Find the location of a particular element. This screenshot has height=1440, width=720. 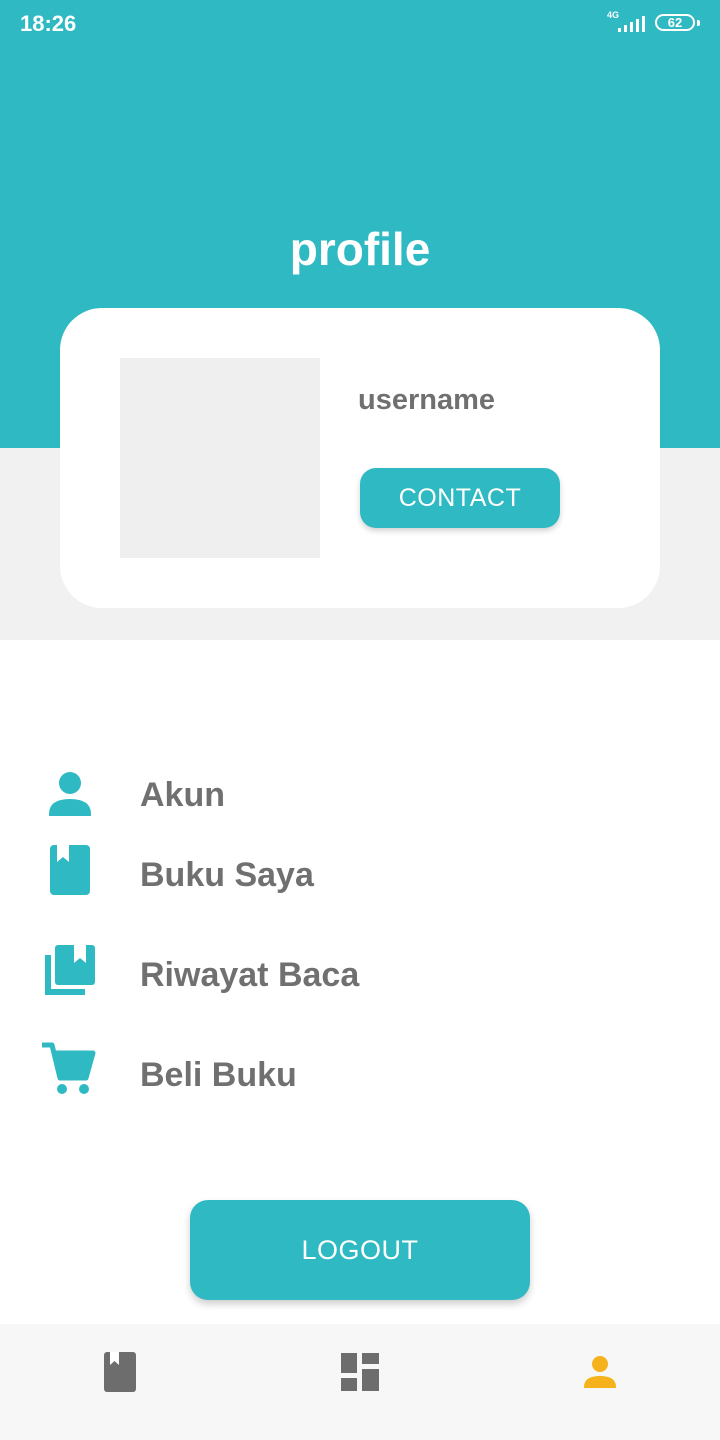

battery-icon: 62 is located at coordinates (675, 22).